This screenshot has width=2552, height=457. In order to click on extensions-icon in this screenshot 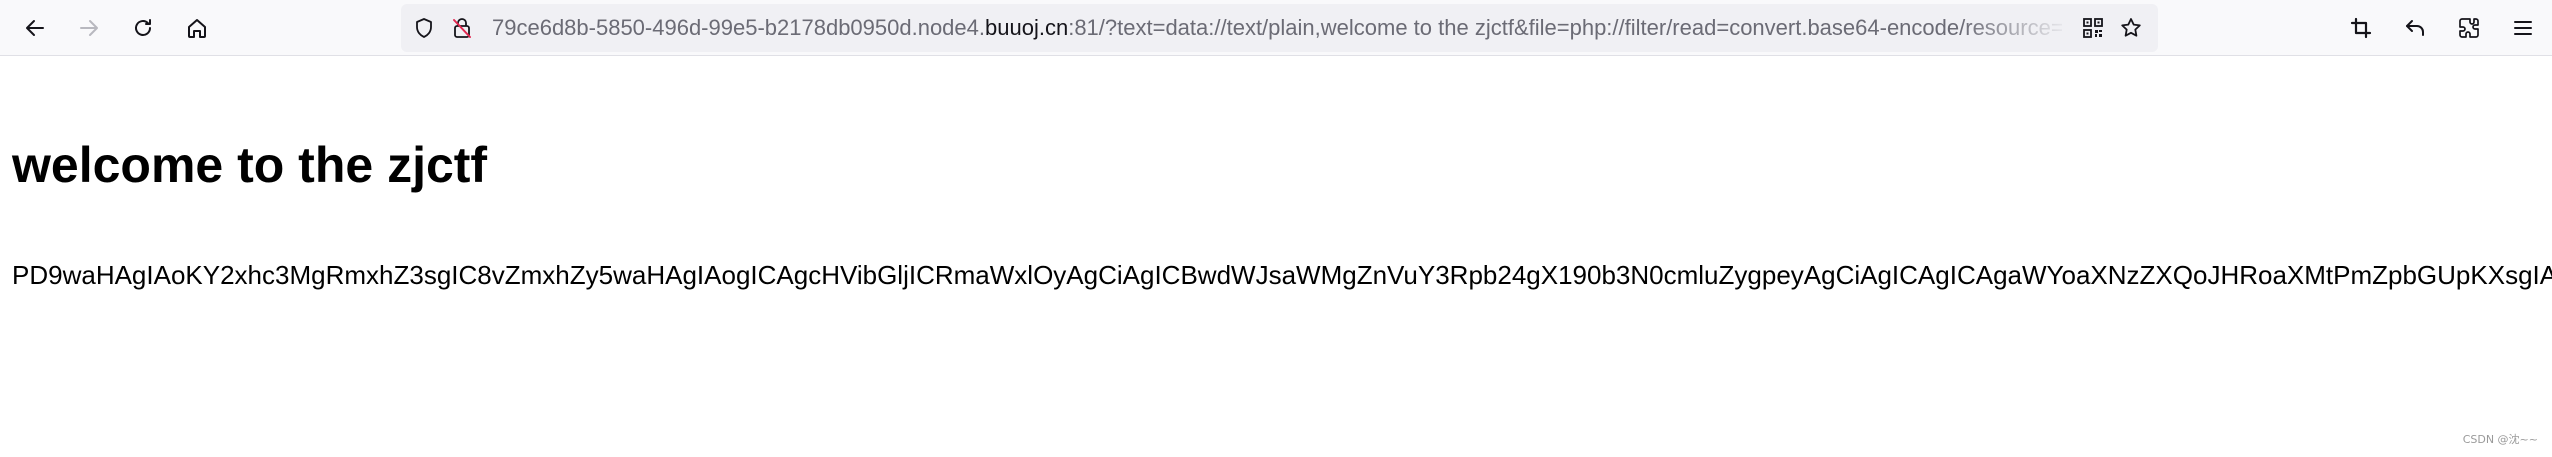, I will do `click(2469, 28)`.